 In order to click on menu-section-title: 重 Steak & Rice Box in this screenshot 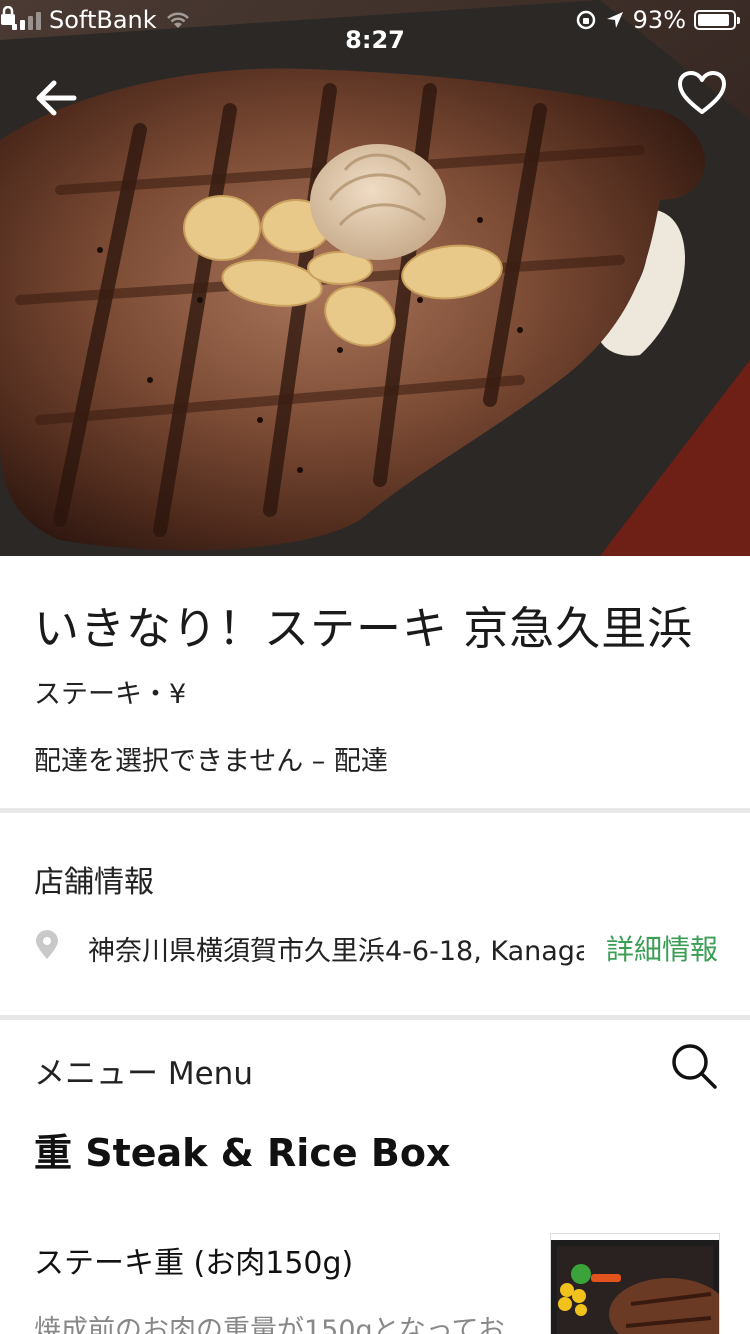, I will do `click(242, 1153)`.